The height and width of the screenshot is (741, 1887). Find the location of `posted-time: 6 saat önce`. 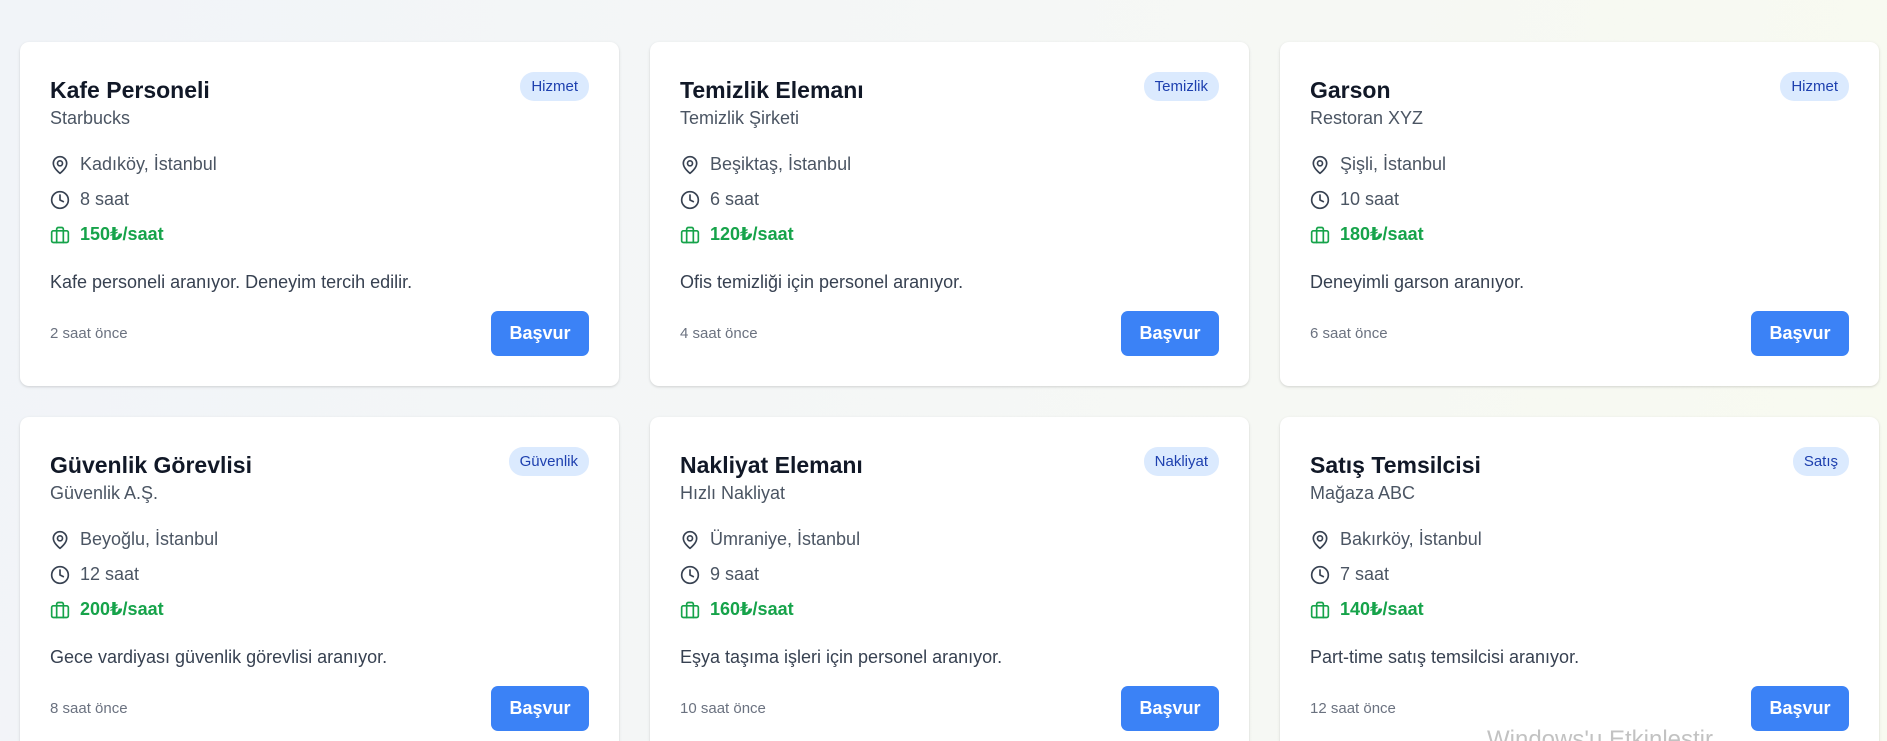

posted-time: 6 saat önce is located at coordinates (1349, 333).